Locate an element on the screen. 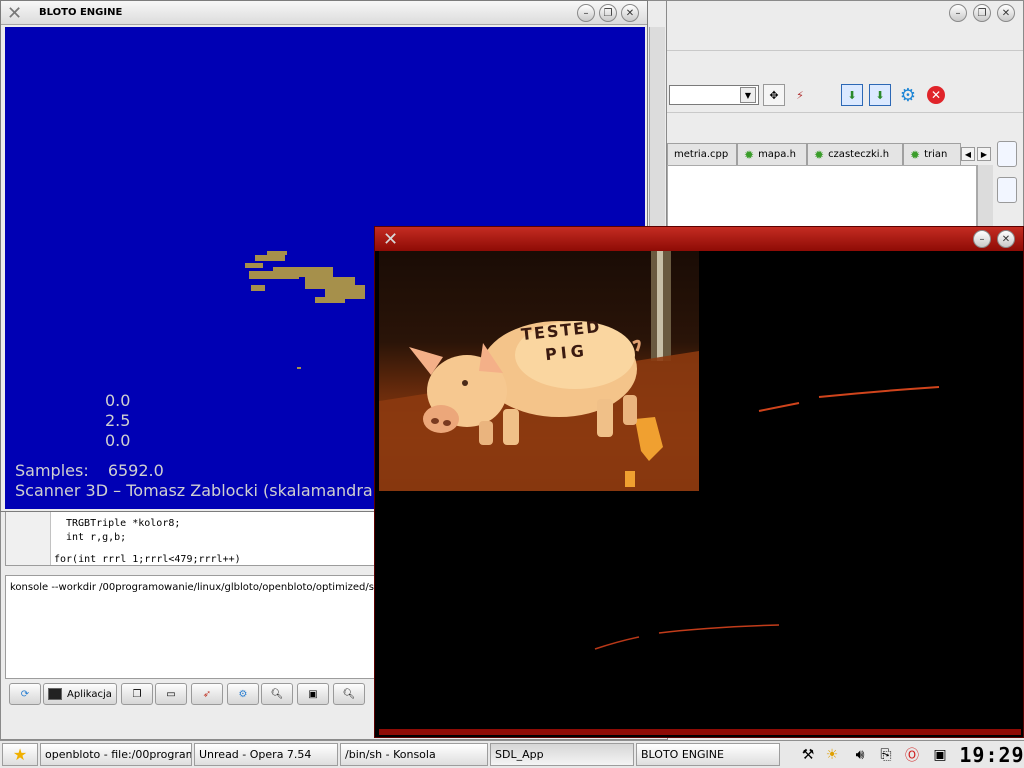 The image size is (1024, 768). refresh-button: ⟳ is located at coordinates (25, 694).